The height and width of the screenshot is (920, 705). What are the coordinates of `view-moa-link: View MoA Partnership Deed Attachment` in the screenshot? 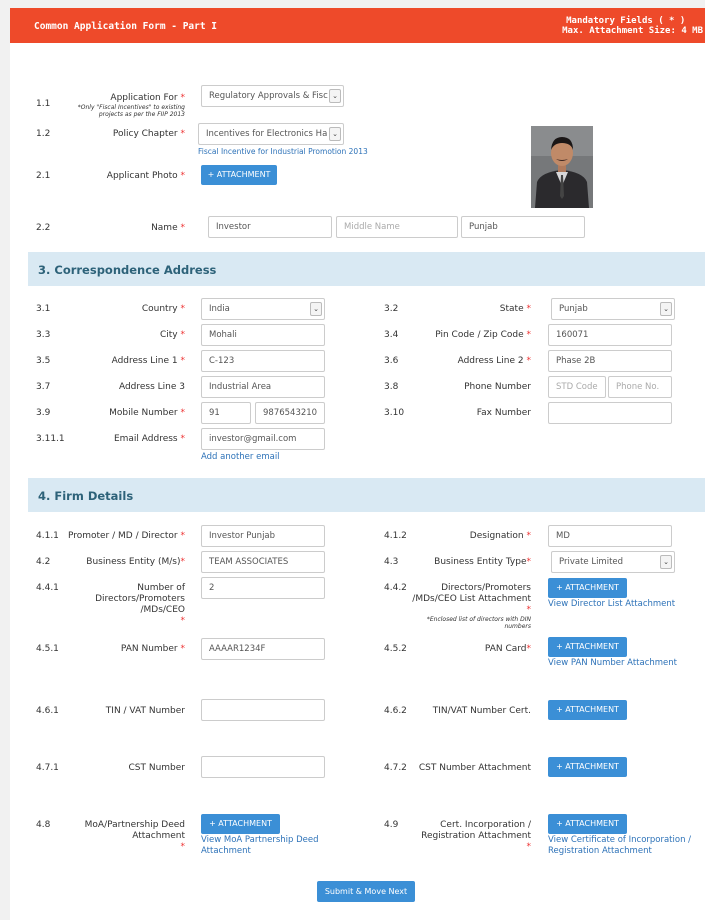 It's located at (260, 846).